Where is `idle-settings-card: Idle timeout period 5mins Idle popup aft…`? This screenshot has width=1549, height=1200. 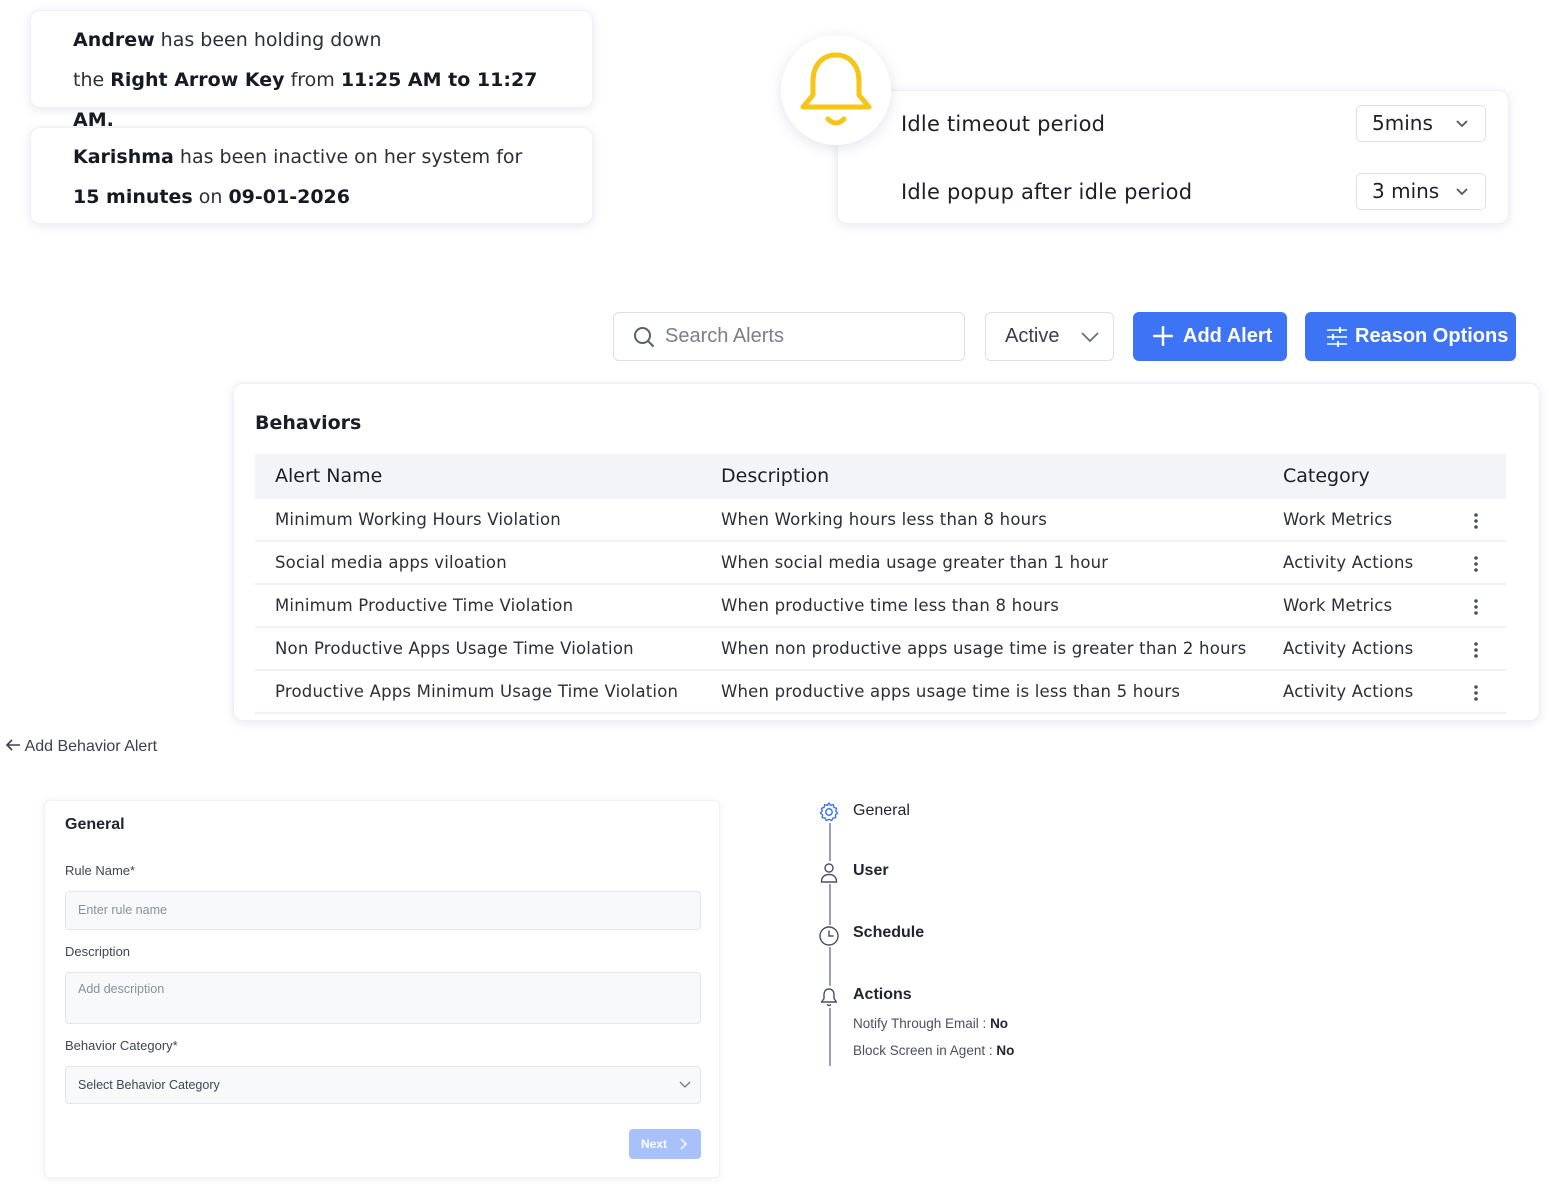 idle-settings-card: Idle timeout period 5mins Idle popup aft… is located at coordinates (1173, 157).